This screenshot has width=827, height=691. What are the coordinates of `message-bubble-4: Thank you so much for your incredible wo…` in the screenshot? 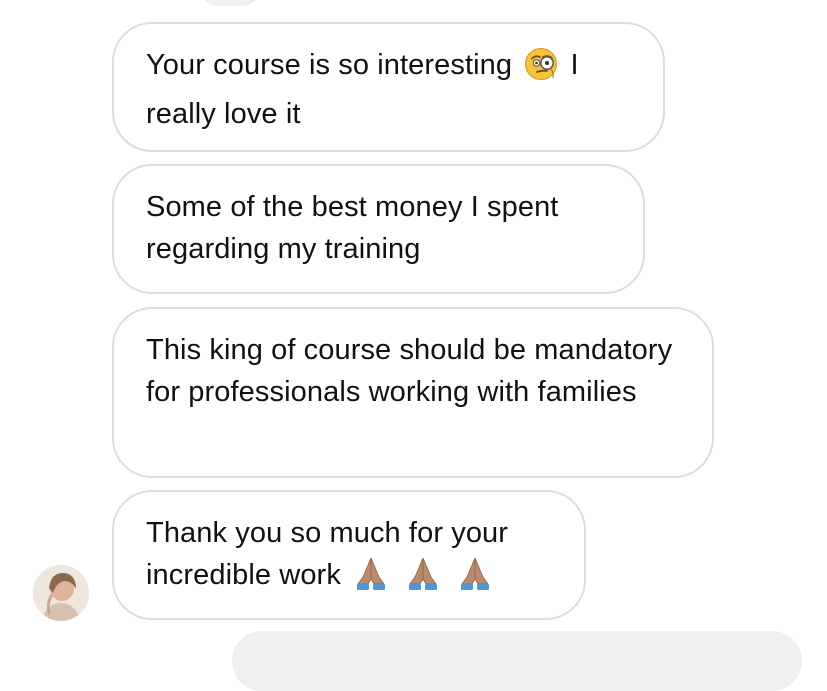 It's located at (349, 555).